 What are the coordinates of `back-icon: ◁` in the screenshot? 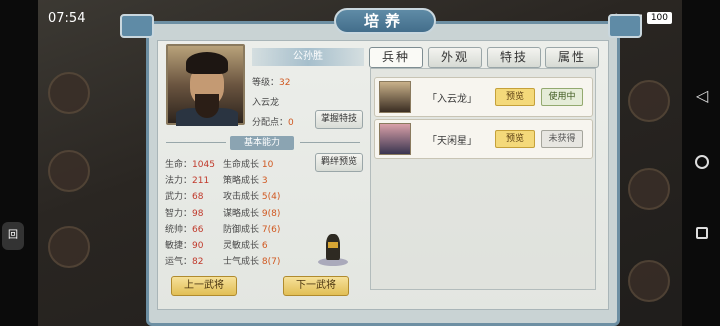 It's located at (702, 96).